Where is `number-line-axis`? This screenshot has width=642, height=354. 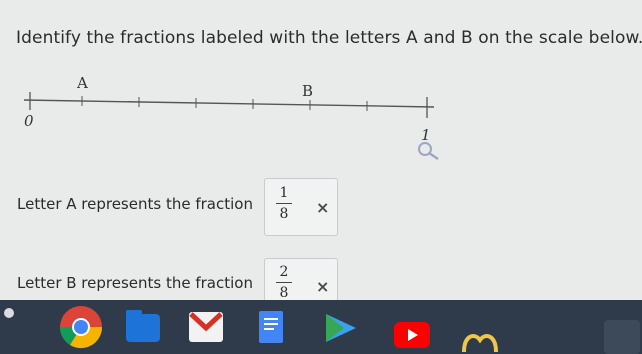
number-line-axis is located at coordinates (229, 103).